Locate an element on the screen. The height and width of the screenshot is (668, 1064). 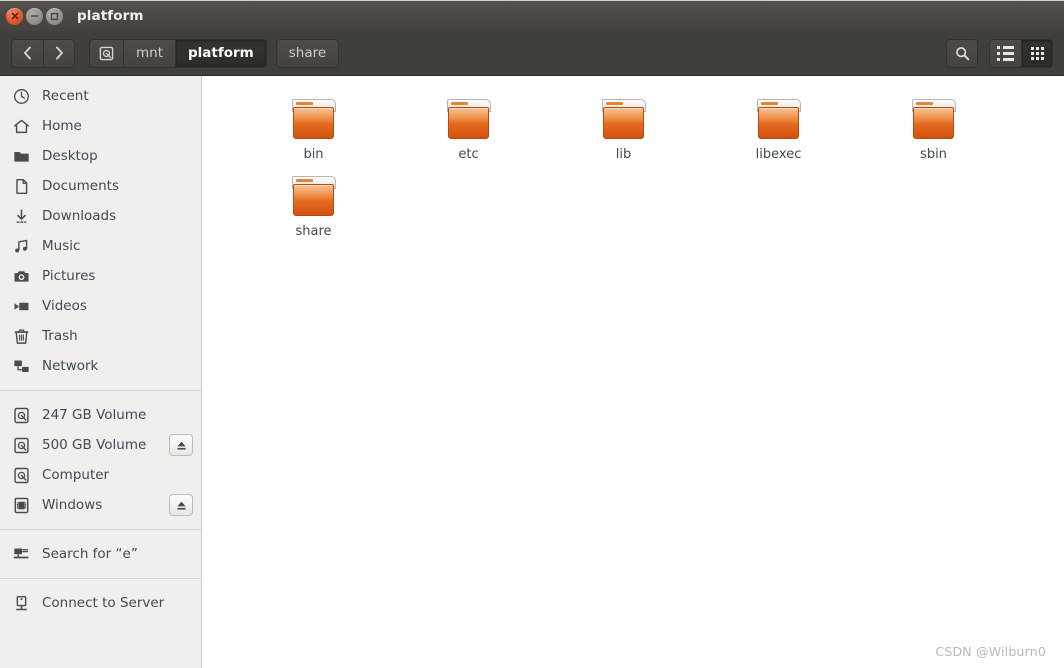
file-item-label: sbin is located at coordinates (933, 154).